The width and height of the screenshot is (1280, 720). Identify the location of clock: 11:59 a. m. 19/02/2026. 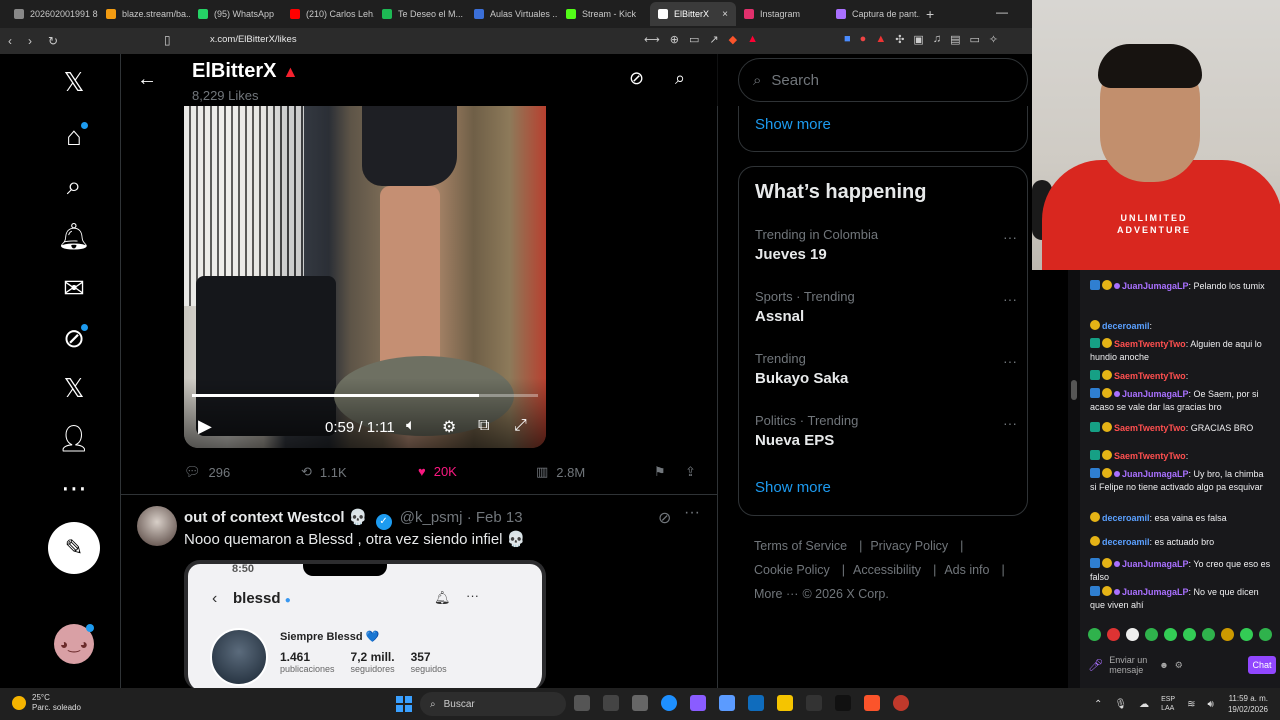
(1246, 704).